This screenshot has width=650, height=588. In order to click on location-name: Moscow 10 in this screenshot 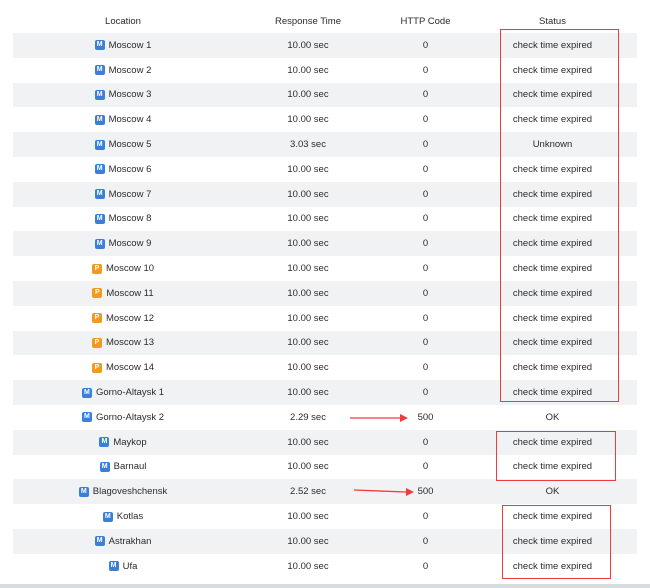, I will do `click(130, 269)`.